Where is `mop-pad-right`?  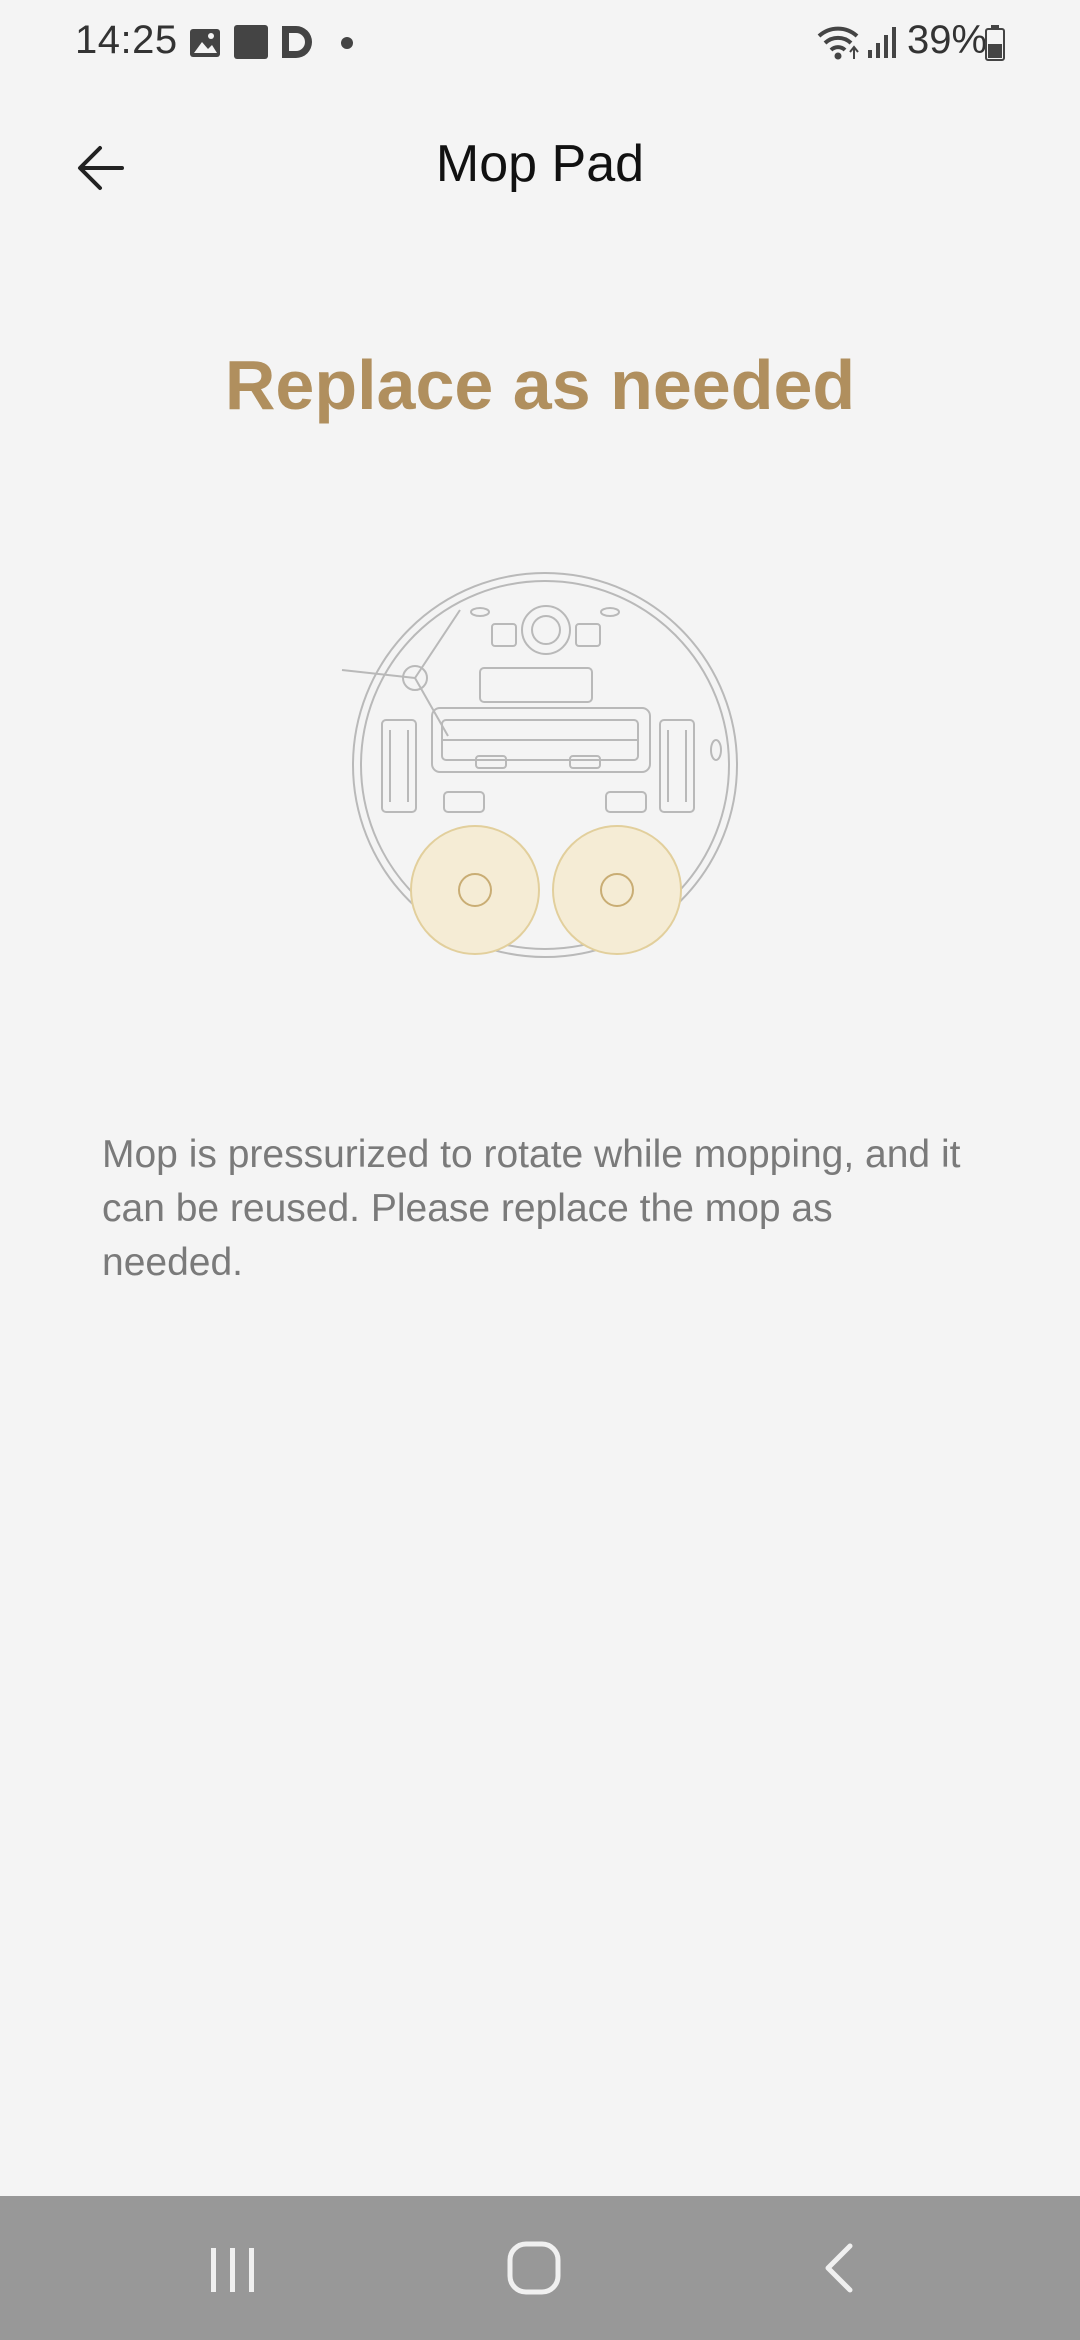
mop-pad-right is located at coordinates (617, 890).